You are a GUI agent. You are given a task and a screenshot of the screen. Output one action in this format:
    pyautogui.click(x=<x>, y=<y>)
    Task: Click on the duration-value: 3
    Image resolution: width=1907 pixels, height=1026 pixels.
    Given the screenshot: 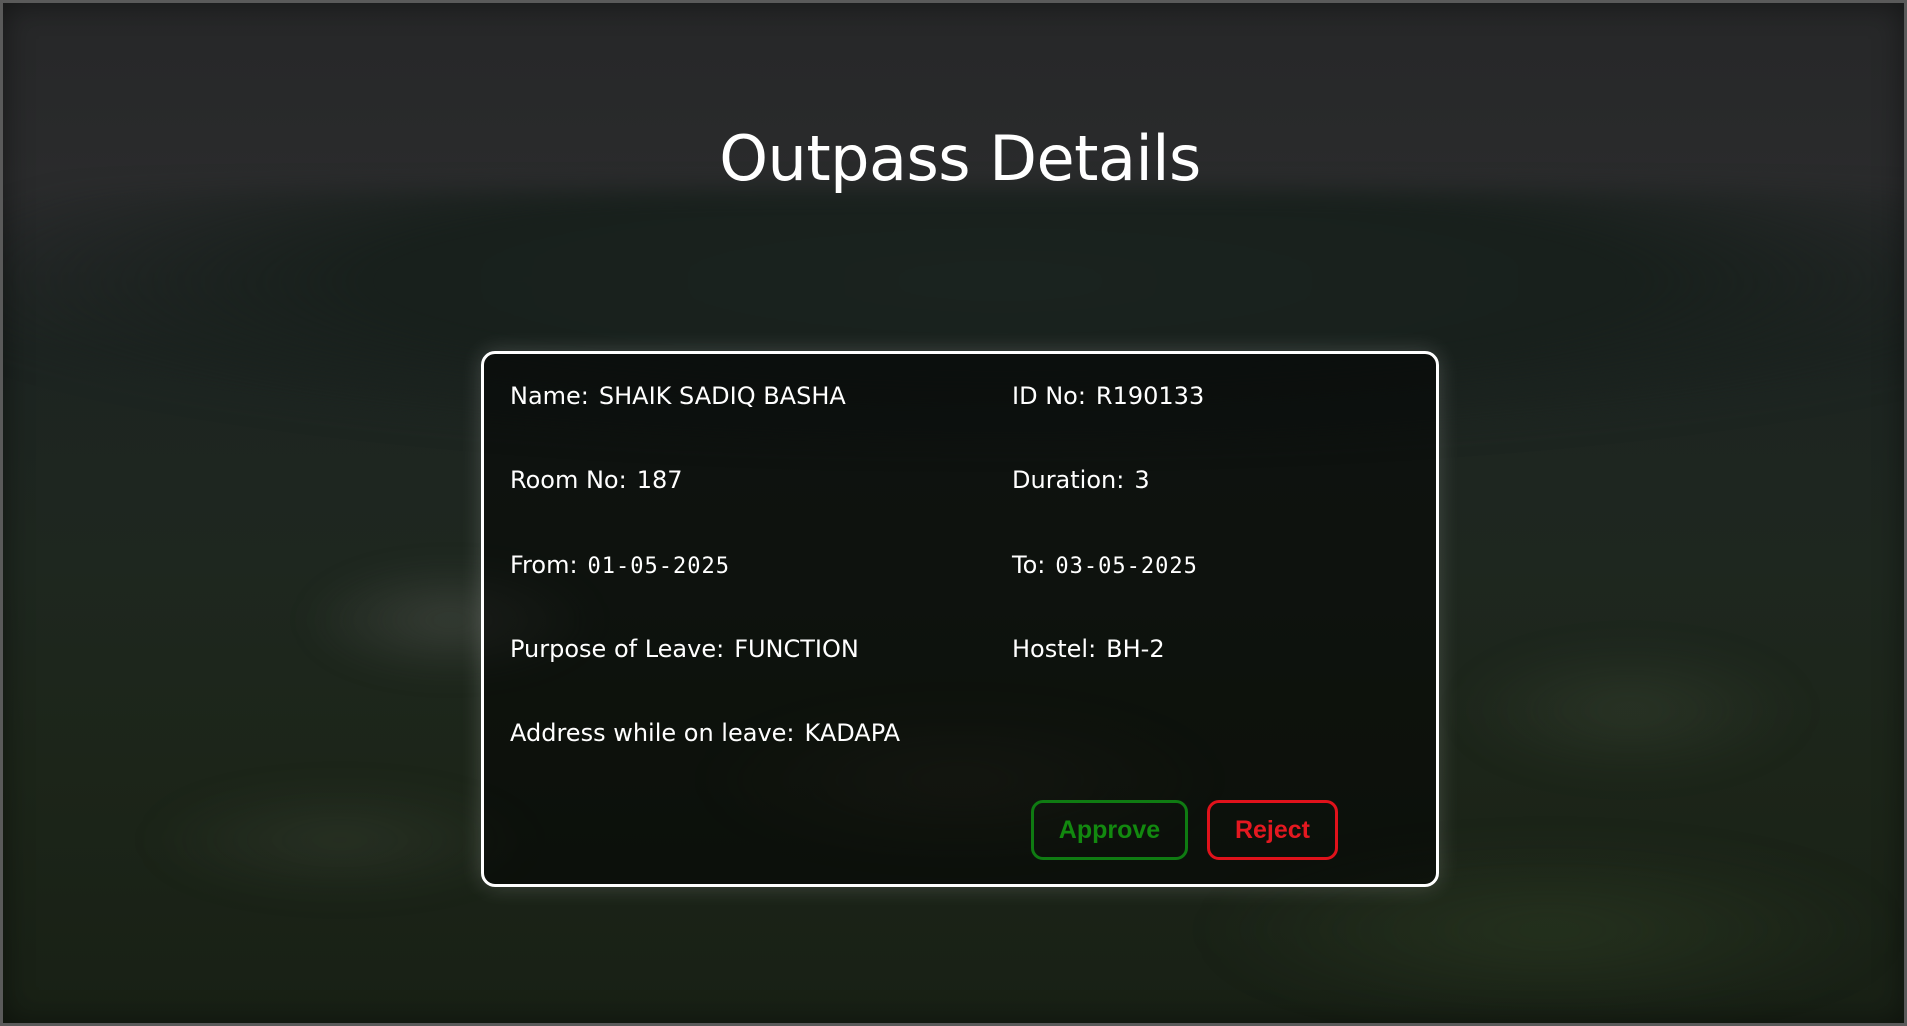 What is the action you would take?
    pyautogui.click(x=1142, y=480)
    